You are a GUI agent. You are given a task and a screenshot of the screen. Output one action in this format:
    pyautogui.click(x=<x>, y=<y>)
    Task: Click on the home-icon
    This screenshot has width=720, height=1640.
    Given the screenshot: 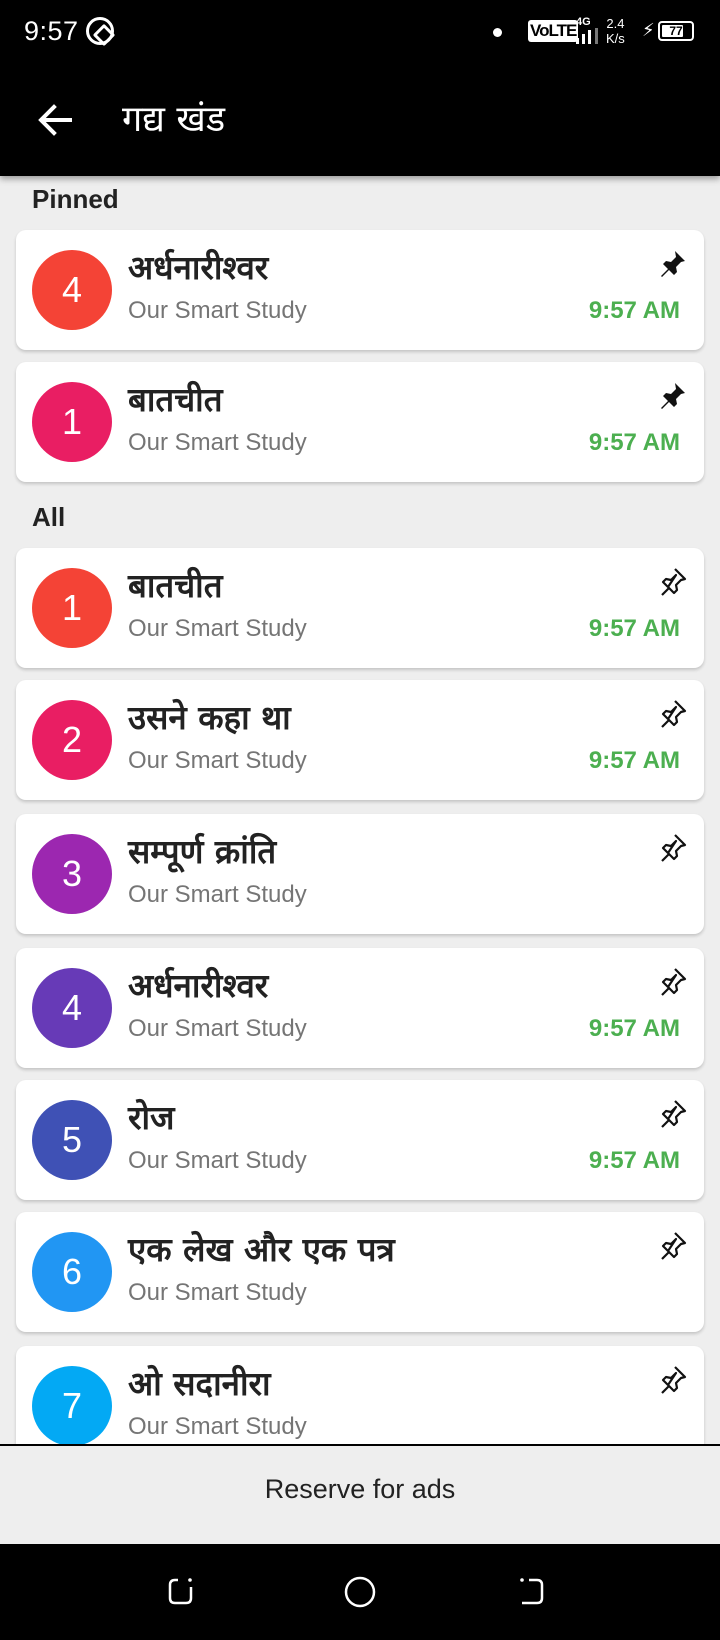 What is the action you would take?
    pyautogui.click(x=360, y=1592)
    